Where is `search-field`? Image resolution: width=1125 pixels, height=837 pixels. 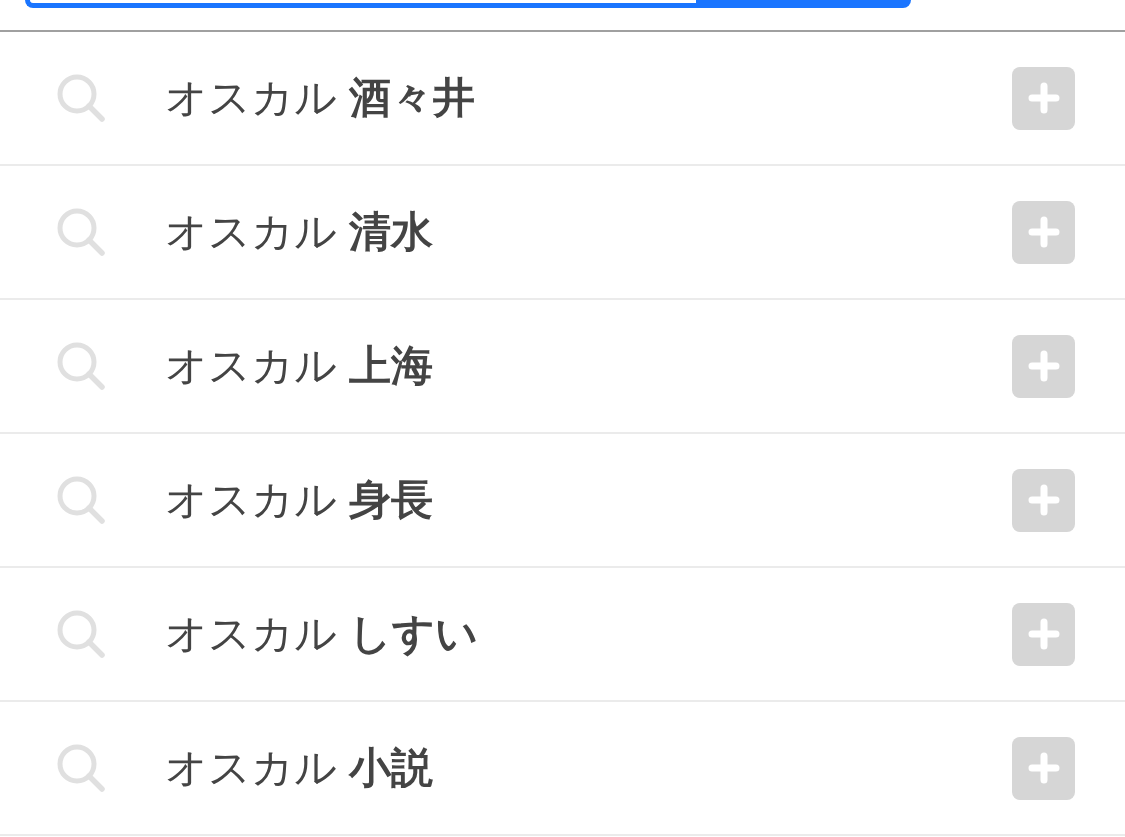
search-field is located at coordinates (360, 4).